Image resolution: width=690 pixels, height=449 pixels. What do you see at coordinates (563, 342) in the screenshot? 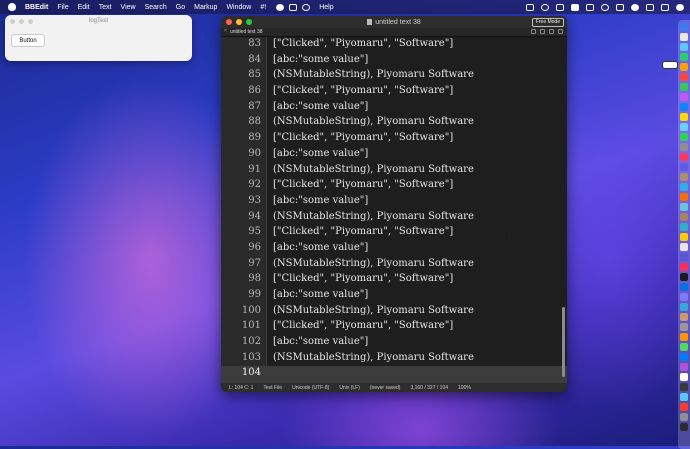
I see `vertical-scrollbar` at bounding box center [563, 342].